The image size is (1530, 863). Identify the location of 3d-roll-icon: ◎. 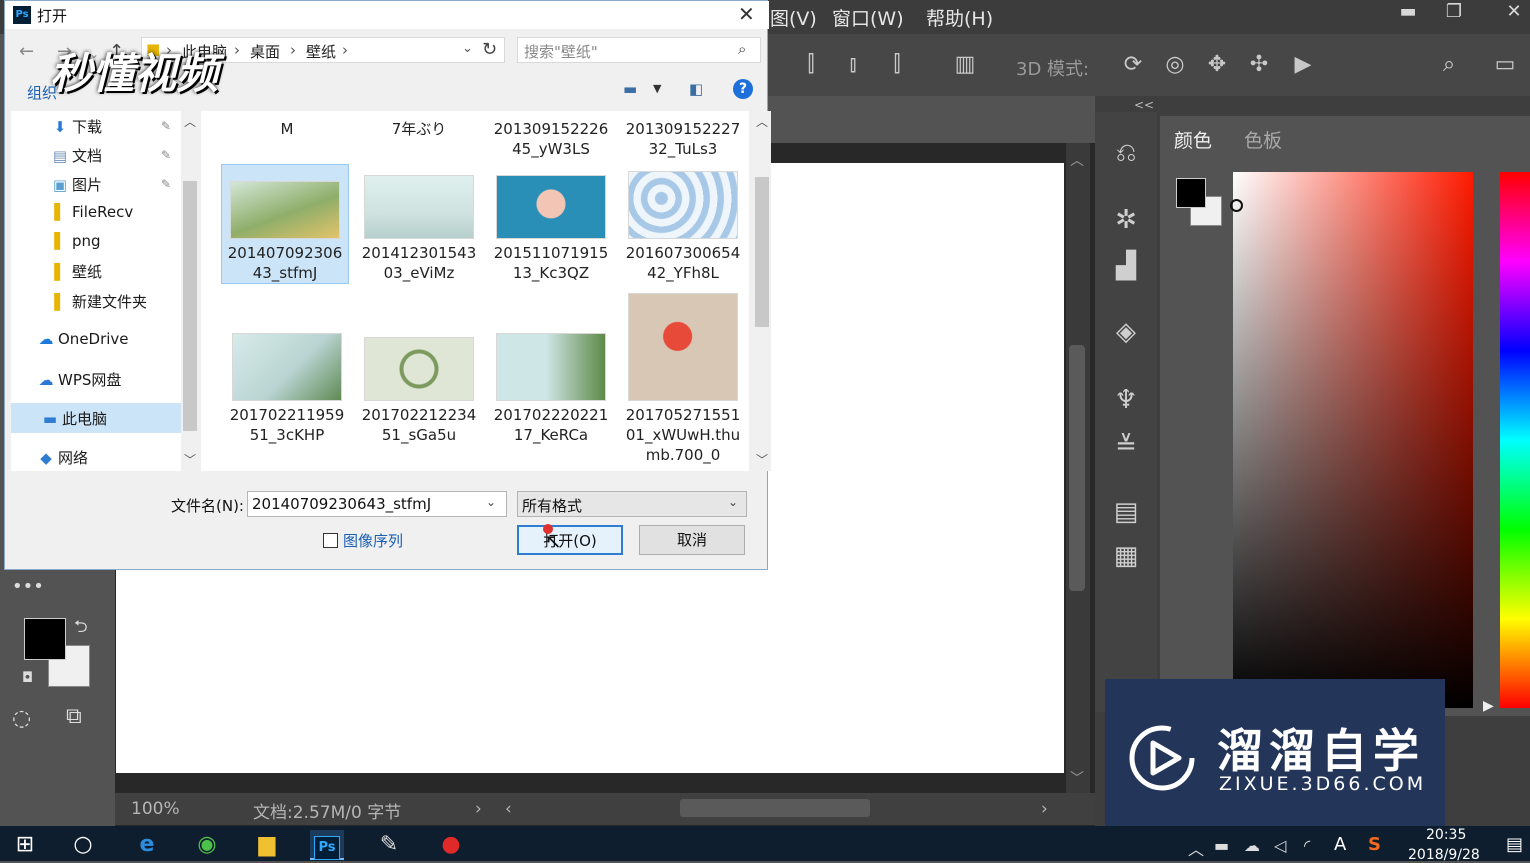
(1175, 65).